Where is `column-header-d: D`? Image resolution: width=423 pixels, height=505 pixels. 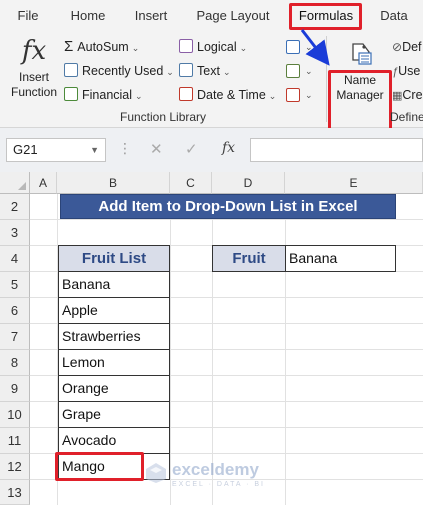
column-header-d: D is located at coordinates (248, 183).